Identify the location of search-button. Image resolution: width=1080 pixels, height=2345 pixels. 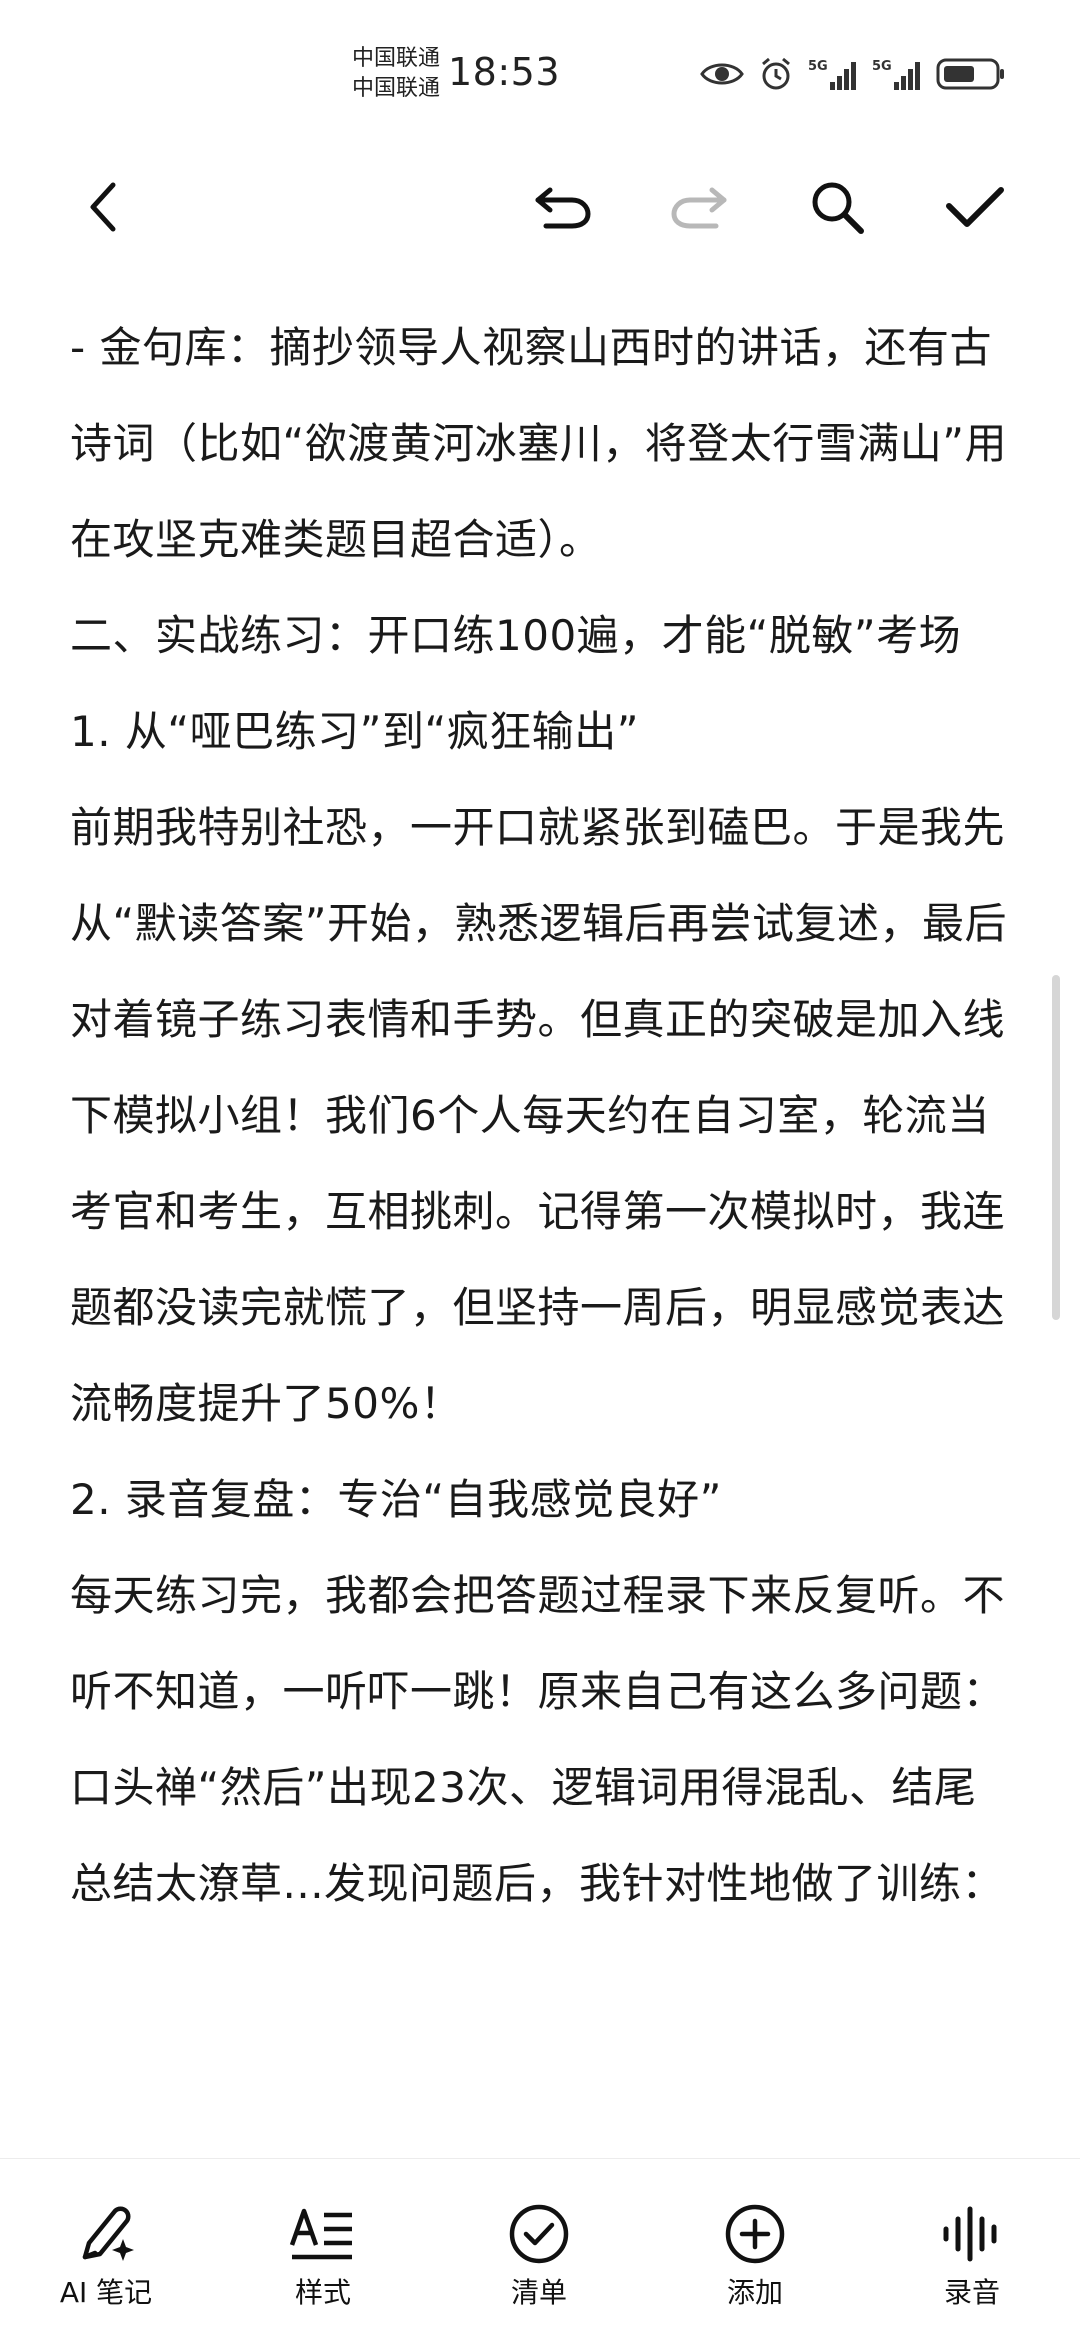
(837, 209).